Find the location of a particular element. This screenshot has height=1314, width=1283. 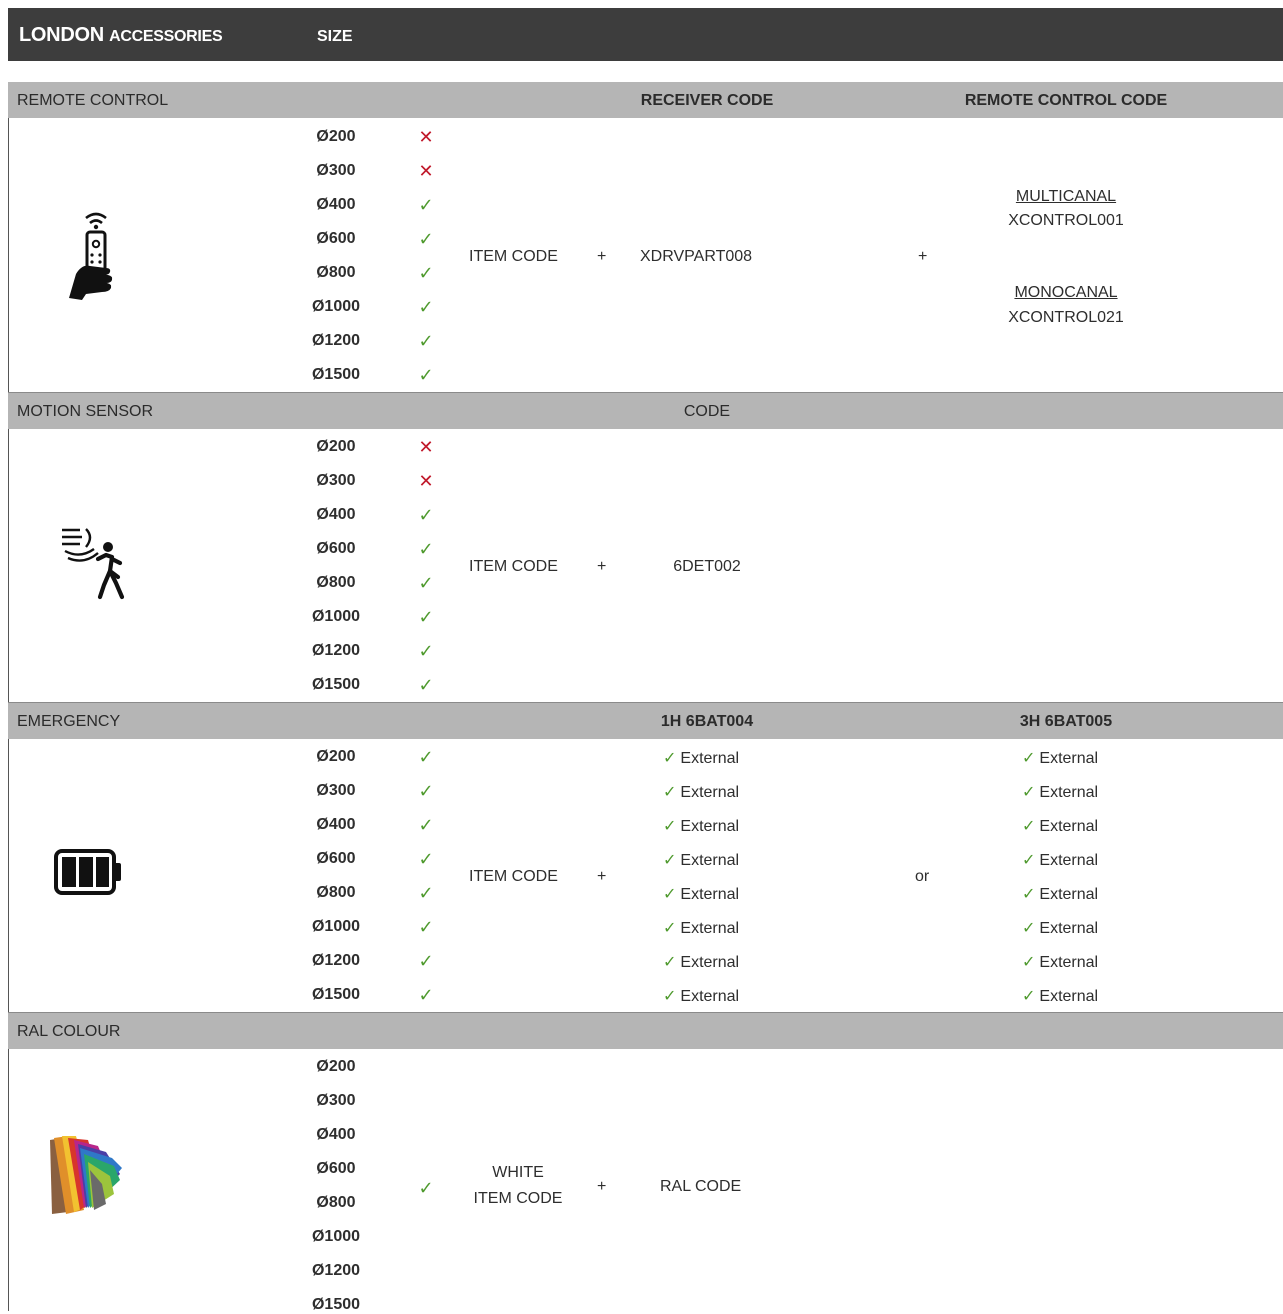

remote-plus-2: + is located at coordinates (923, 256).